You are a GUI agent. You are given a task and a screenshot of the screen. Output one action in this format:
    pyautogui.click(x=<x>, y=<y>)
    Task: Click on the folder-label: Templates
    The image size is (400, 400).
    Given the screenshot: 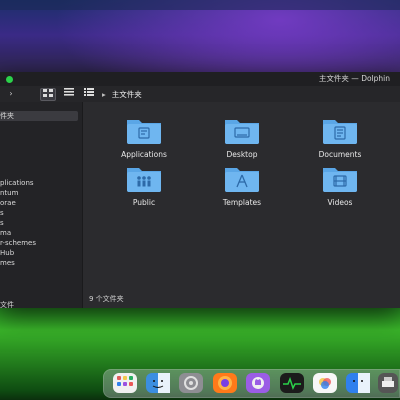 What is the action you would take?
    pyautogui.click(x=242, y=202)
    